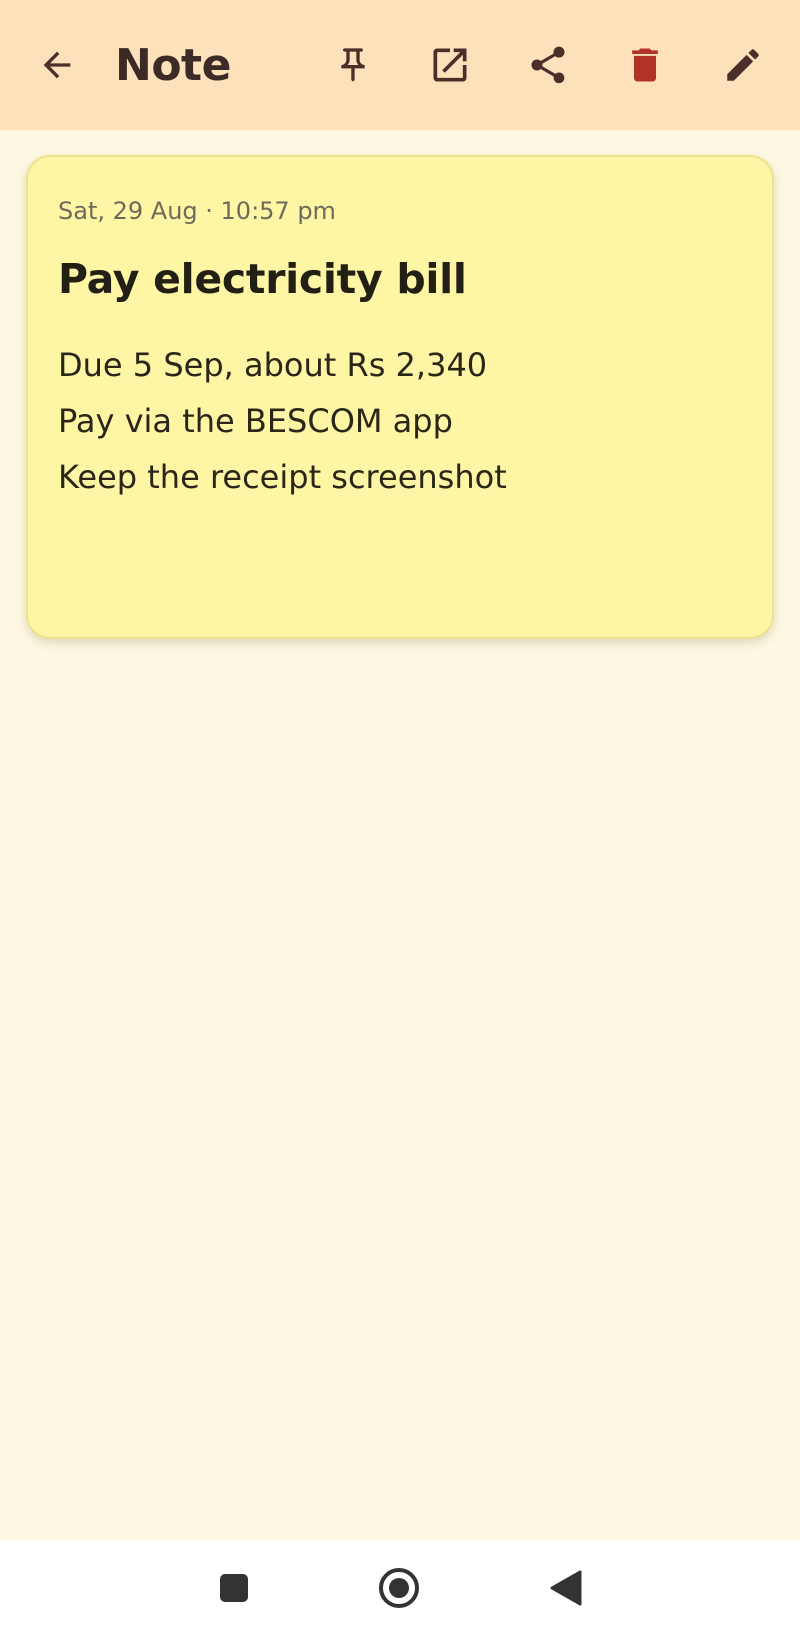 The image size is (800, 1638). I want to click on open-external-icon, so click(450, 65).